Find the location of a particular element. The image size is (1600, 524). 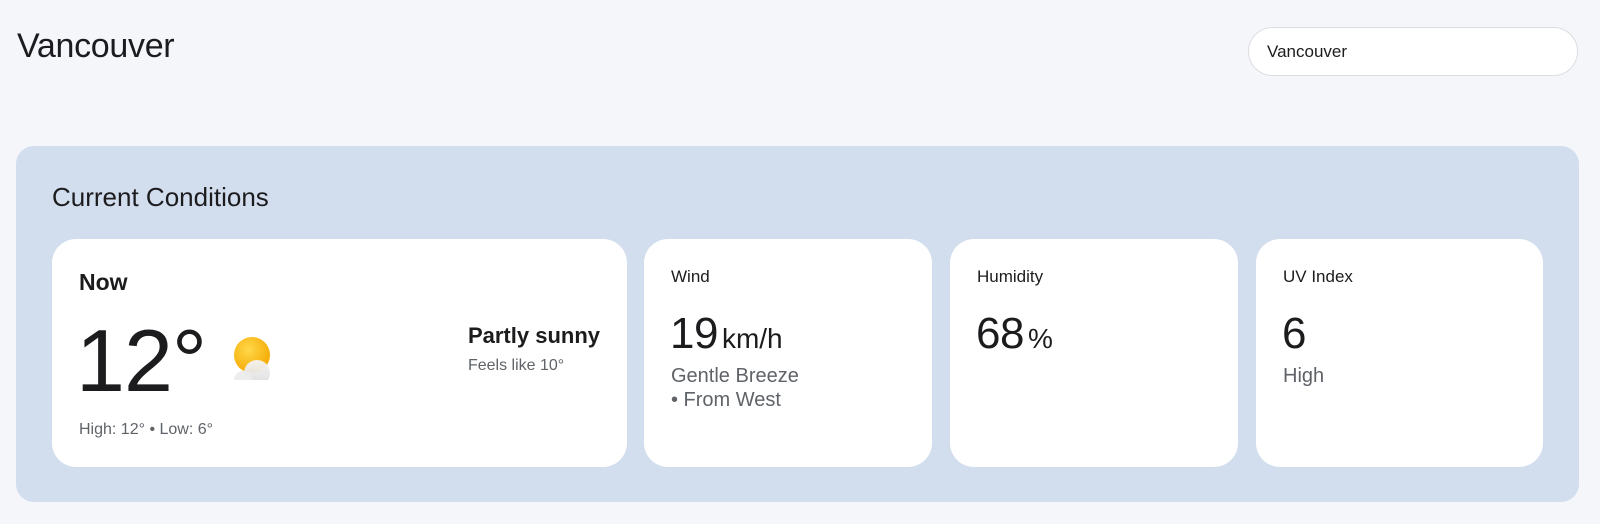

uv-index-number: 6 is located at coordinates (1294, 333).